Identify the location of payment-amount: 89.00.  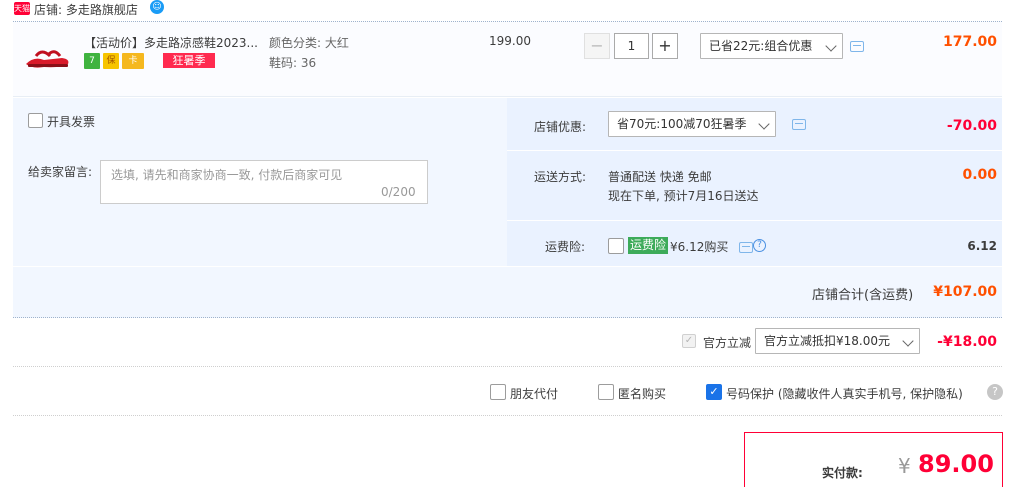
(956, 464).